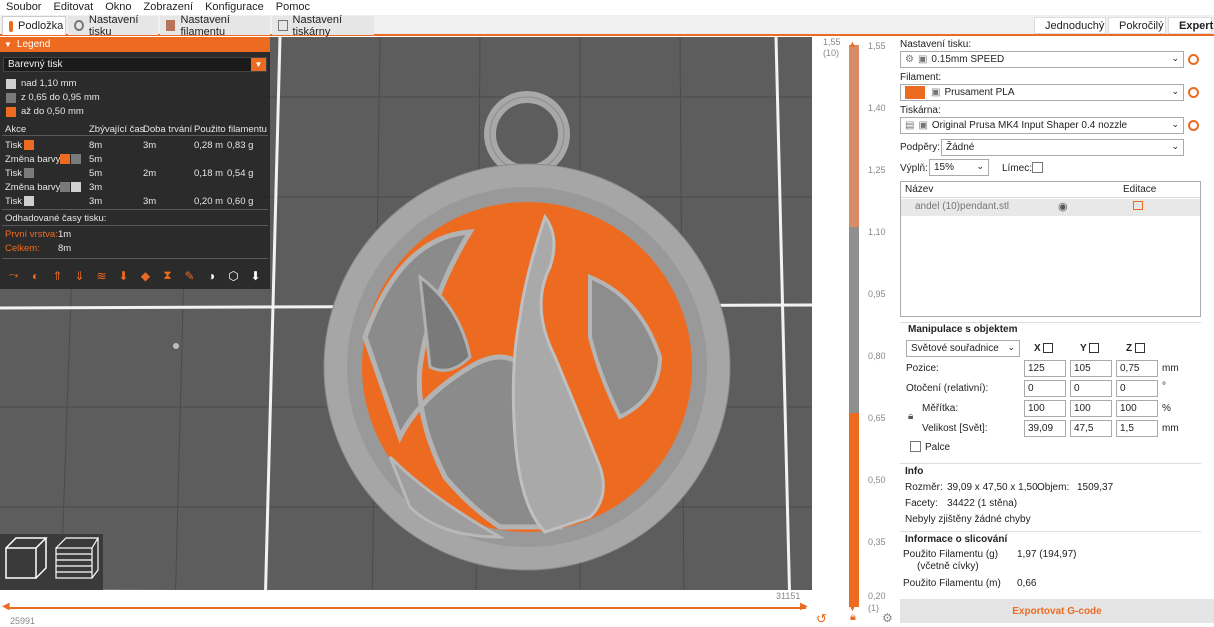 The image size is (1214, 627). I want to click on view-type-combo: Barevný tisk ▼, so click(135, 64).